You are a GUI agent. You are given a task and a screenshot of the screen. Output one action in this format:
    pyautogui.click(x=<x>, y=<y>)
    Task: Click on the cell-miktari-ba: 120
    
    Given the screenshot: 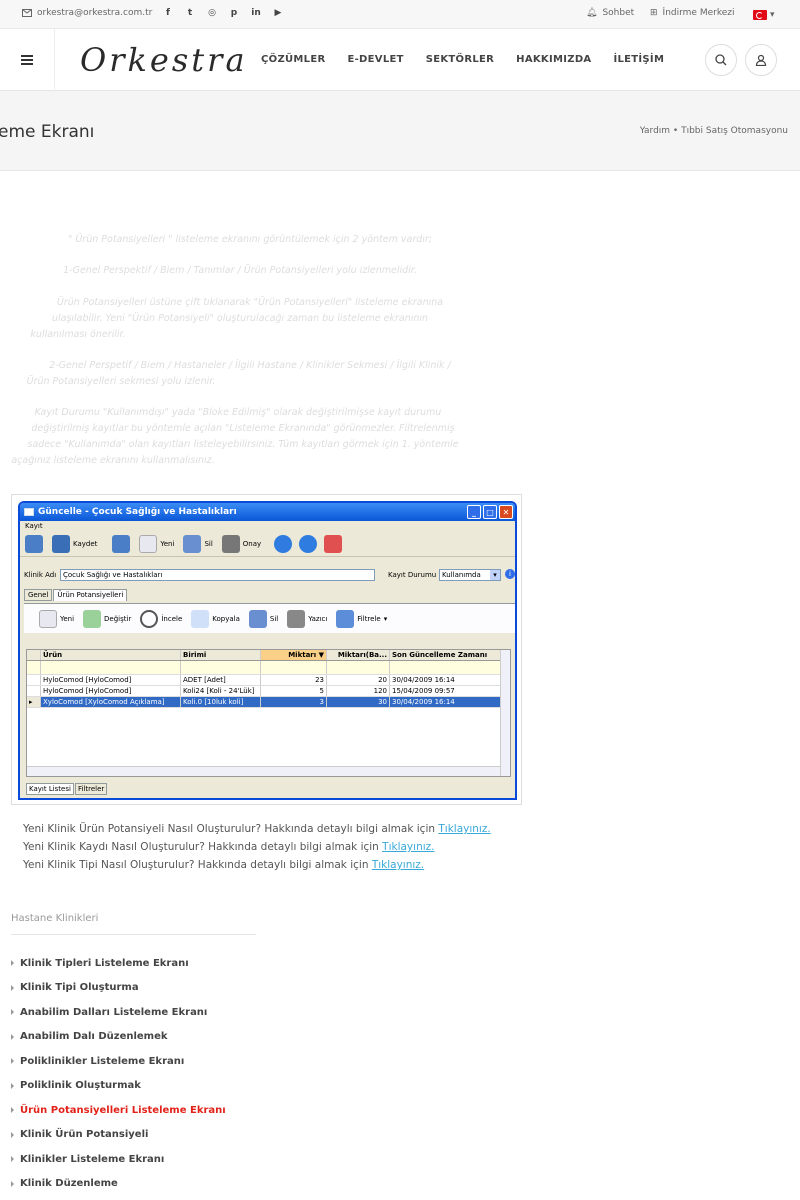 What is the action you would take?
    pyautogui.click(x=358, y=691)
    